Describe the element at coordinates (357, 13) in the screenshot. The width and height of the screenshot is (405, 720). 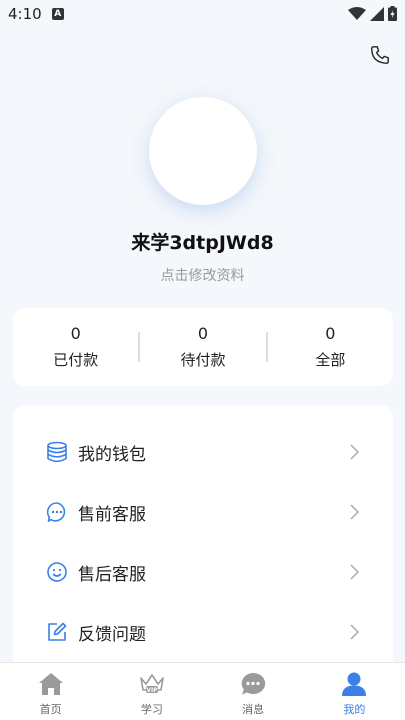
I see `wifi-icon` at that location.